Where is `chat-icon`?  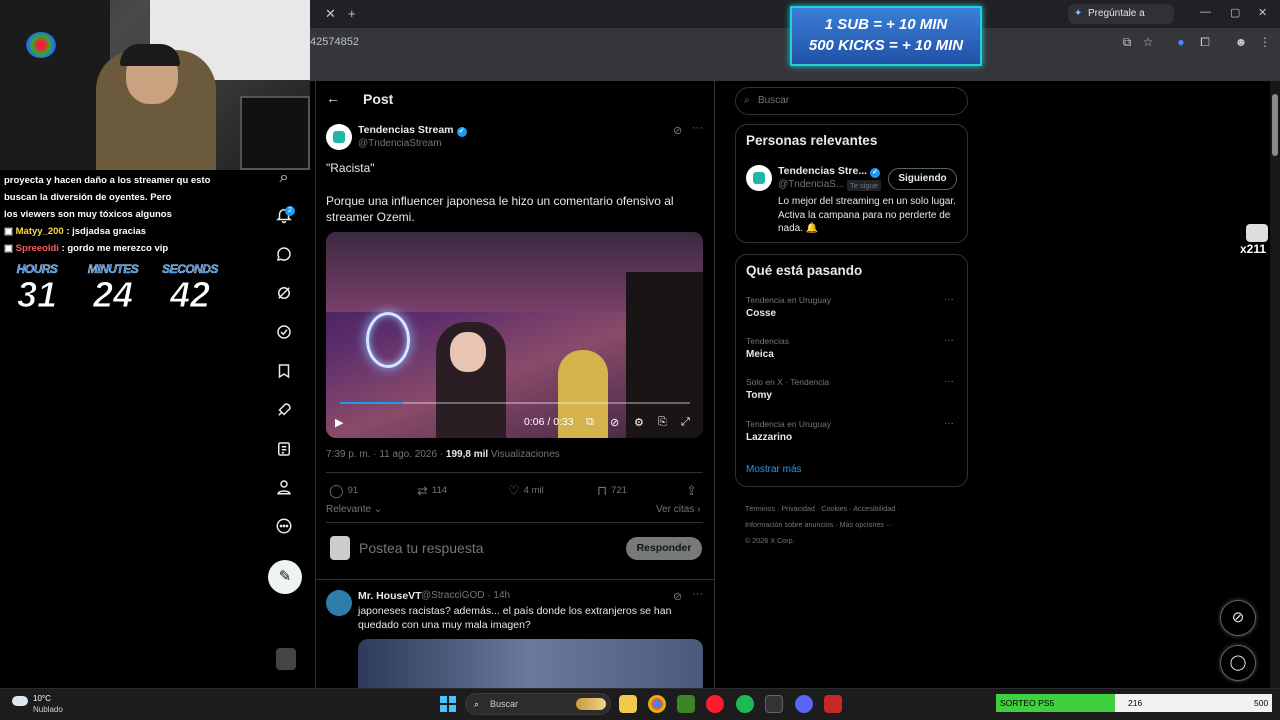
chat-icon is located at coordinates (284, 255).